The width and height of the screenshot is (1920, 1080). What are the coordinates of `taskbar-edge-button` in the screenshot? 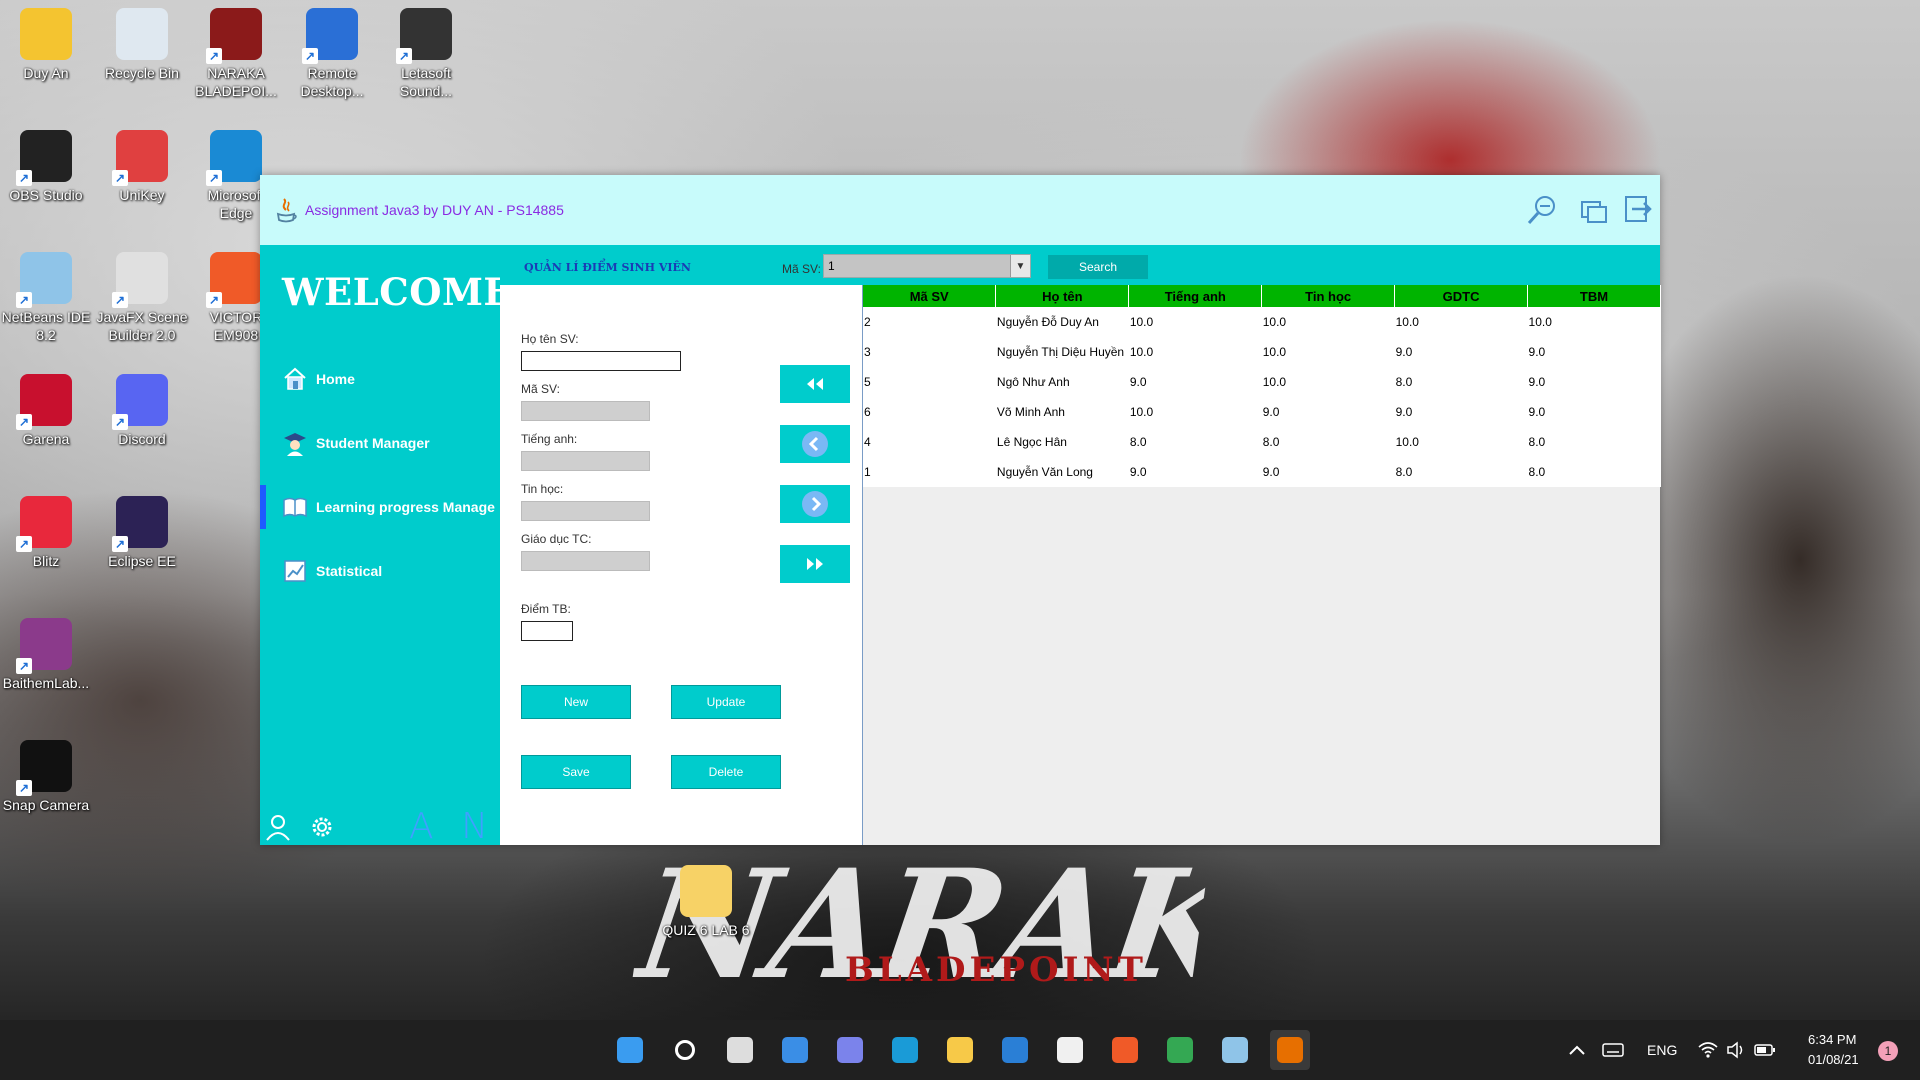 It's located at (905, 1050).